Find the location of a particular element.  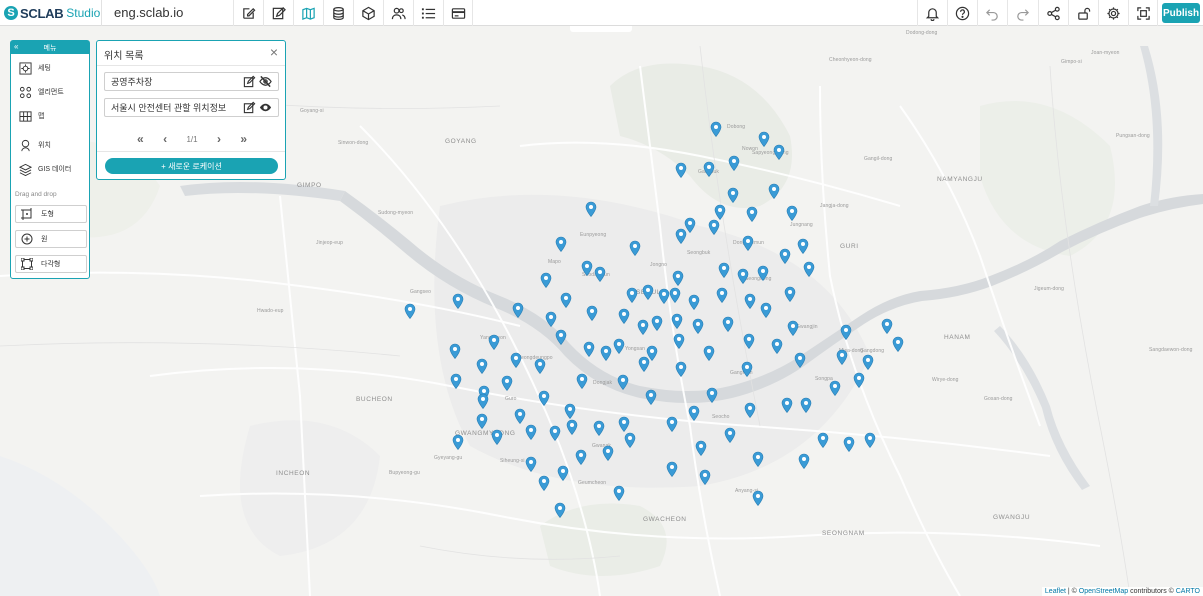

card-button is located at coordinates (458, 13).